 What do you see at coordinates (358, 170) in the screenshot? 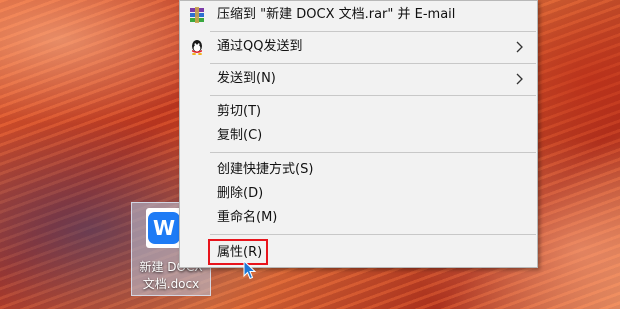
I see `menu-item-create-shortcut: 创建快捷方式(S)` at bounding box center [358, 170].